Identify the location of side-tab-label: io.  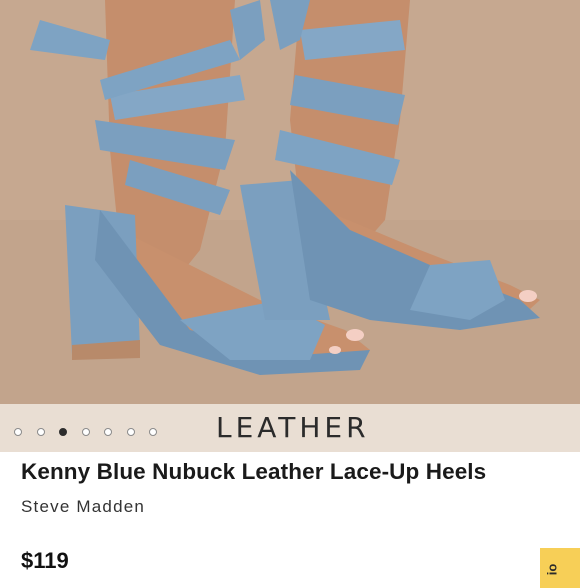
(552, 569).